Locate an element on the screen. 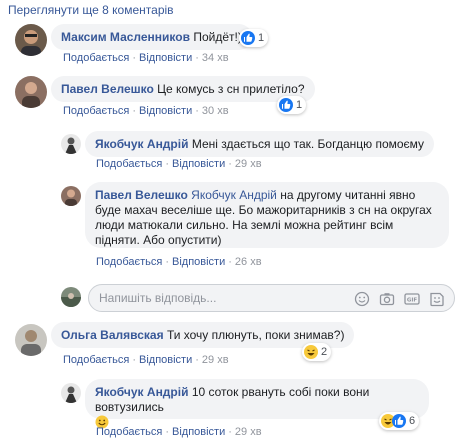 The image size is (468, 443). gif-icon: GIF is located at coordinates (412, 299).